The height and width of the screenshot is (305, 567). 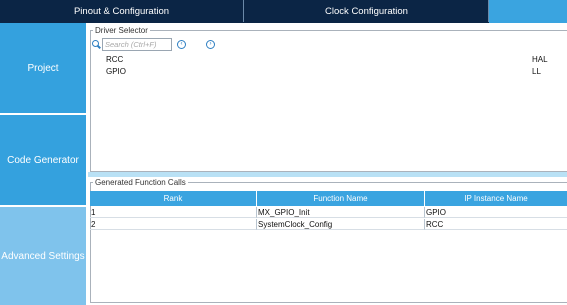 I want to click on sidebar-item-code-generator: Code Generator, so click(x=43, y=160).